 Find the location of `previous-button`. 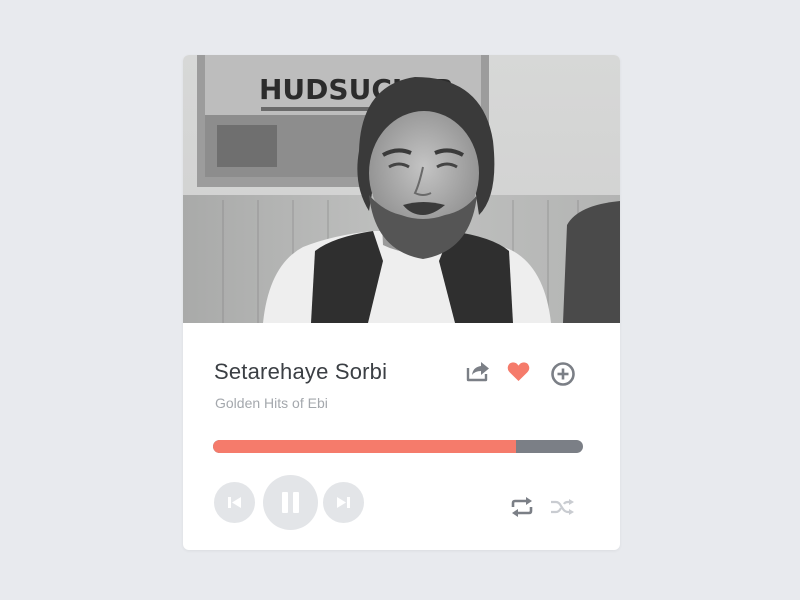

previous-button is located at coordinates (234, 502).